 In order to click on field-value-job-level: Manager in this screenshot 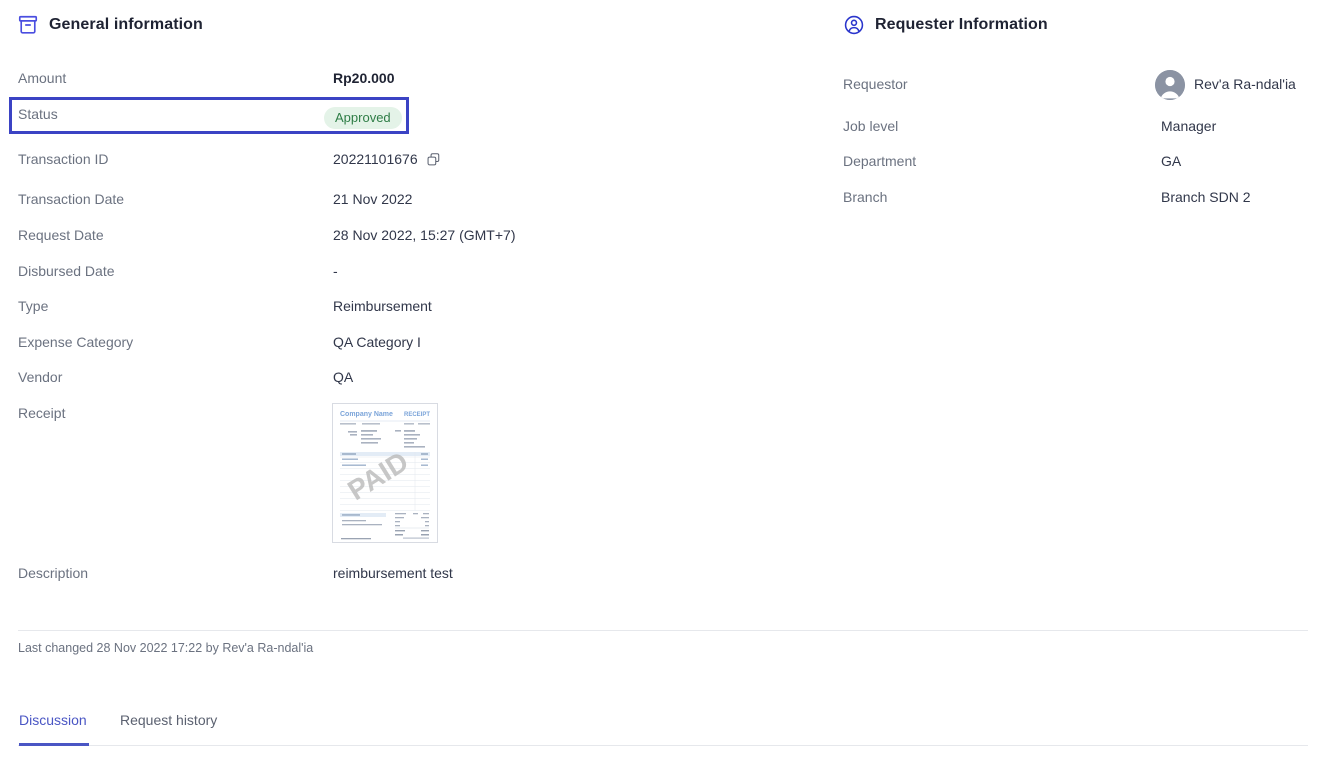, I will do `click(1189, 126)`.